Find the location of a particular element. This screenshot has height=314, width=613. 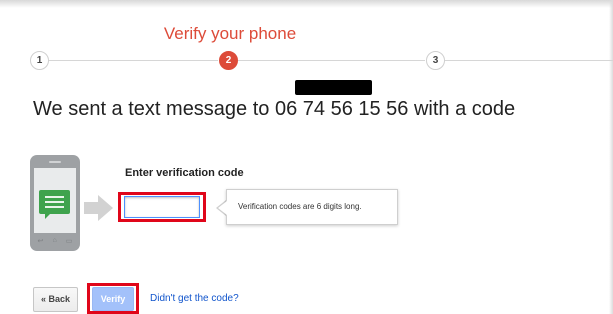

phone-speaker is located at coordinates (55, 162).